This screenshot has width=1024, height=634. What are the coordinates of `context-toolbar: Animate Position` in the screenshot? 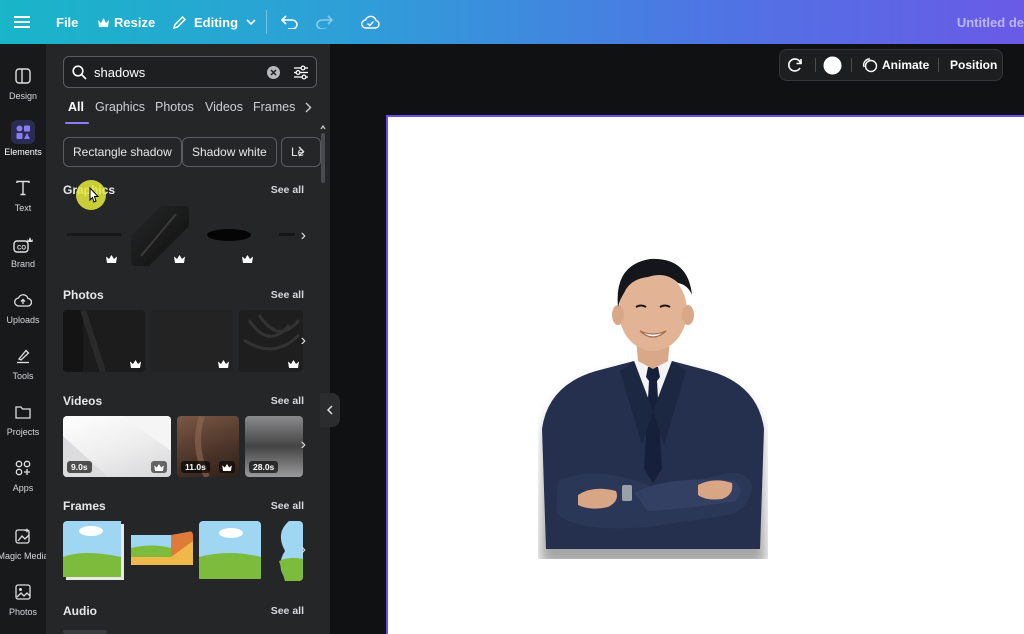 It's located at (891, 65).